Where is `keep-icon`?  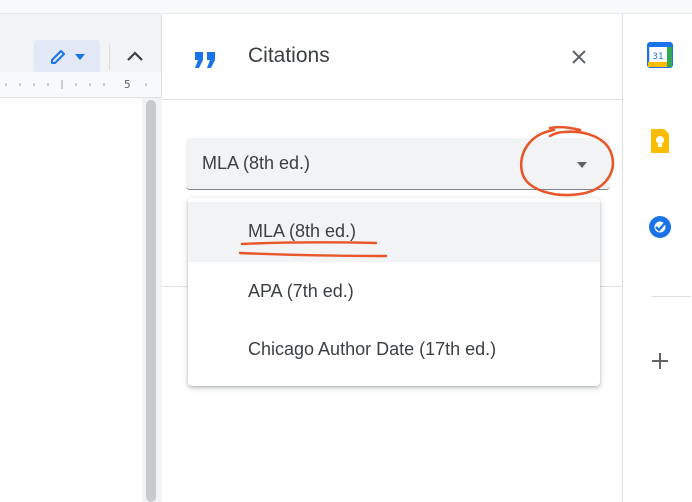
keep-icon is located at coordinates (660, 143).